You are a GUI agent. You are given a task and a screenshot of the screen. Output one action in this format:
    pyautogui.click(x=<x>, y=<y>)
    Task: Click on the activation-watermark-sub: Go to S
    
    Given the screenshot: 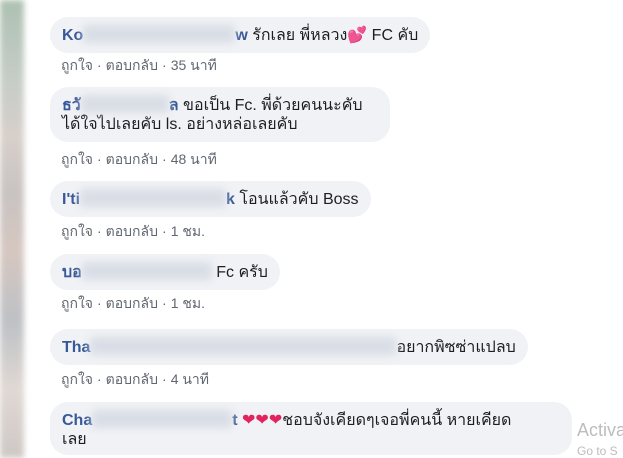 What is the action you would take?
    pyautogui.click(x=597, y=451)
    